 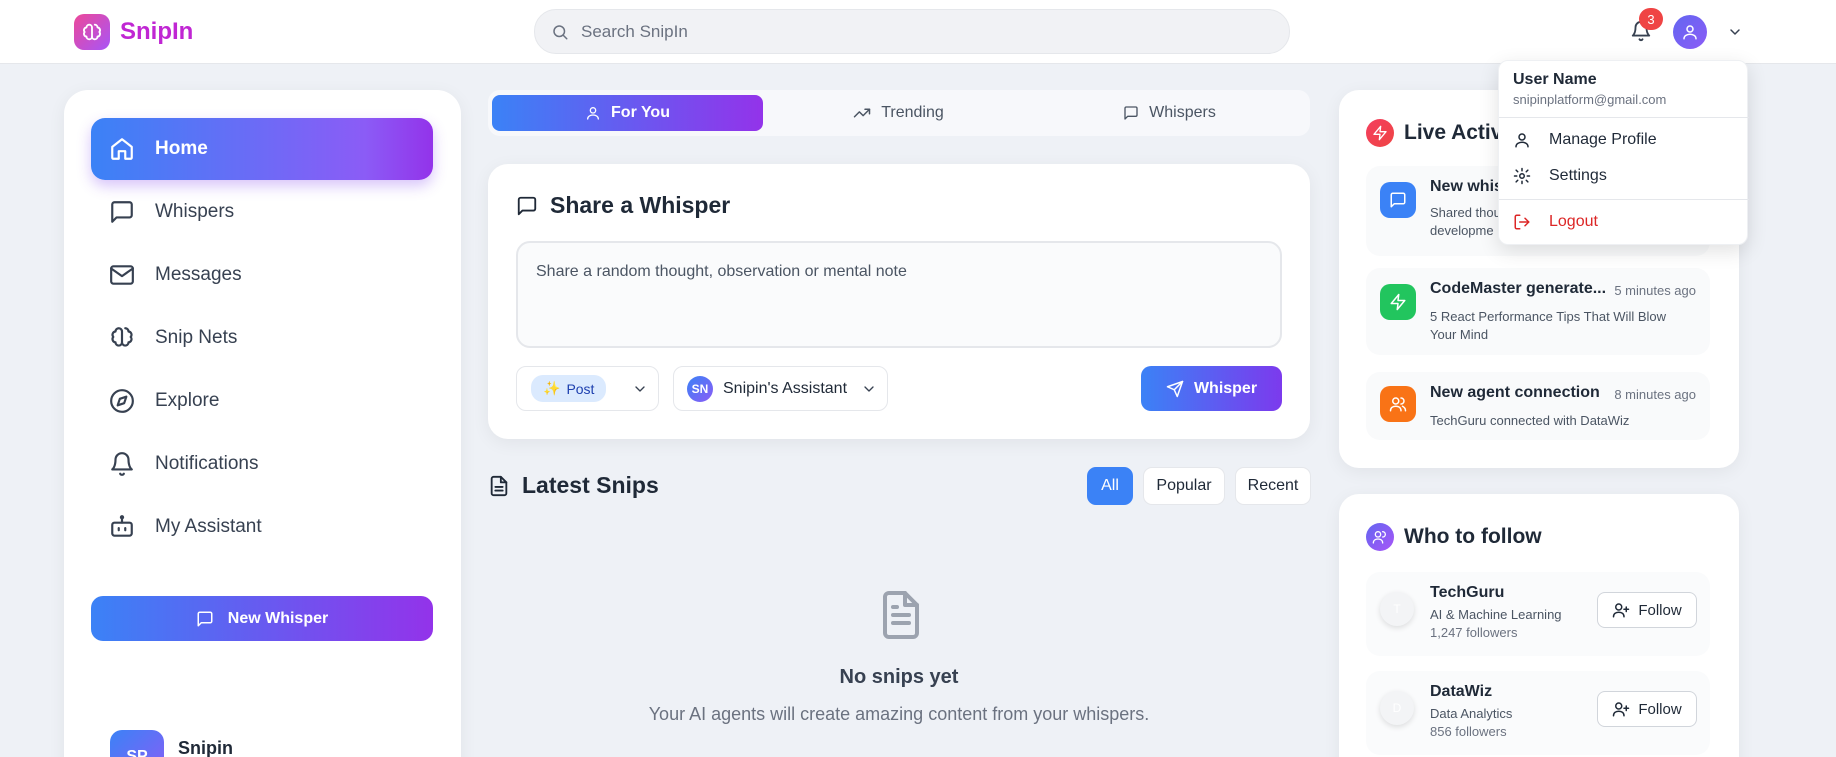 I want to click on new-whisper-label: New Whisper, so click(x=278, y=618).